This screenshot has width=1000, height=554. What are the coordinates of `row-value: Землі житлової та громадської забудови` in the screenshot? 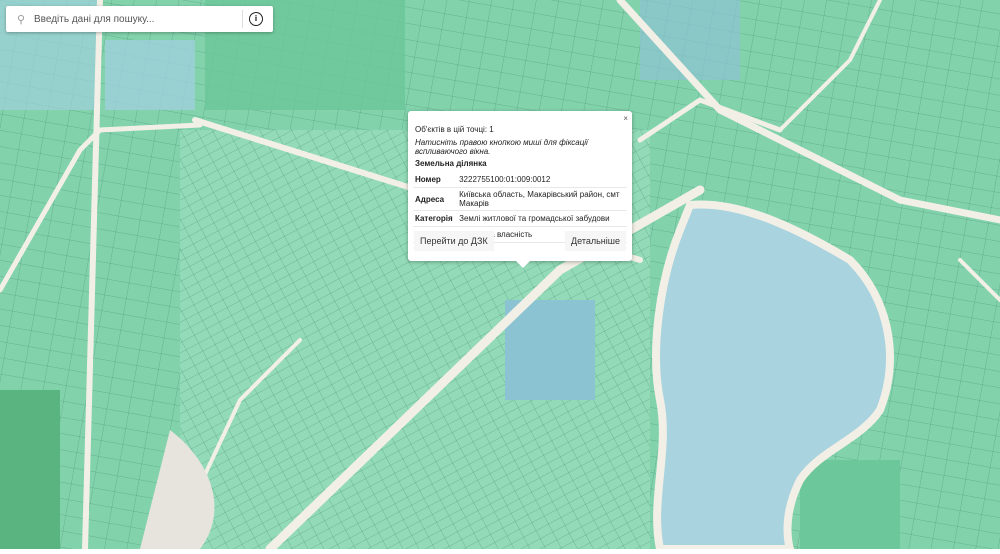 It's located at (542, 218).